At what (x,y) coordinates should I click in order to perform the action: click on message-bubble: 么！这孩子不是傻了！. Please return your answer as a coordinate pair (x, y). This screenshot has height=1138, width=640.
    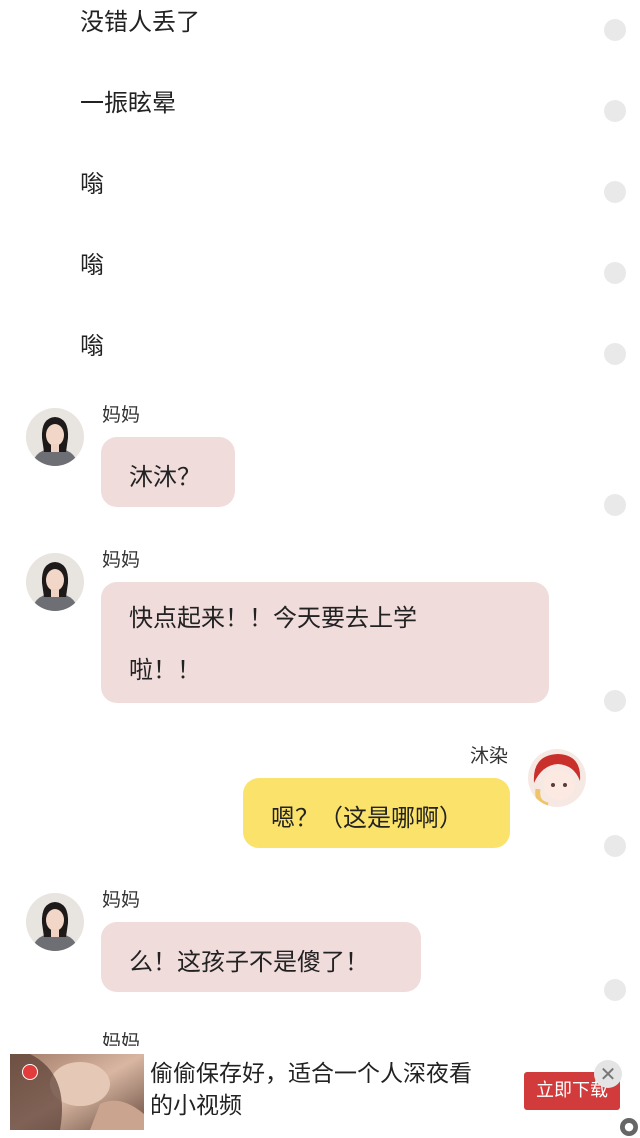
    Looking at the image, I should click on (261, 957).